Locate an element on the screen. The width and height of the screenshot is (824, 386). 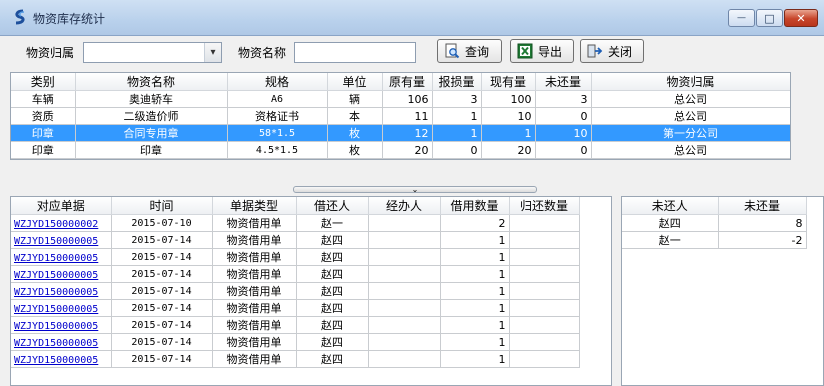
cell-unreturned-qty: 10 is located at coordinates (563, 133).